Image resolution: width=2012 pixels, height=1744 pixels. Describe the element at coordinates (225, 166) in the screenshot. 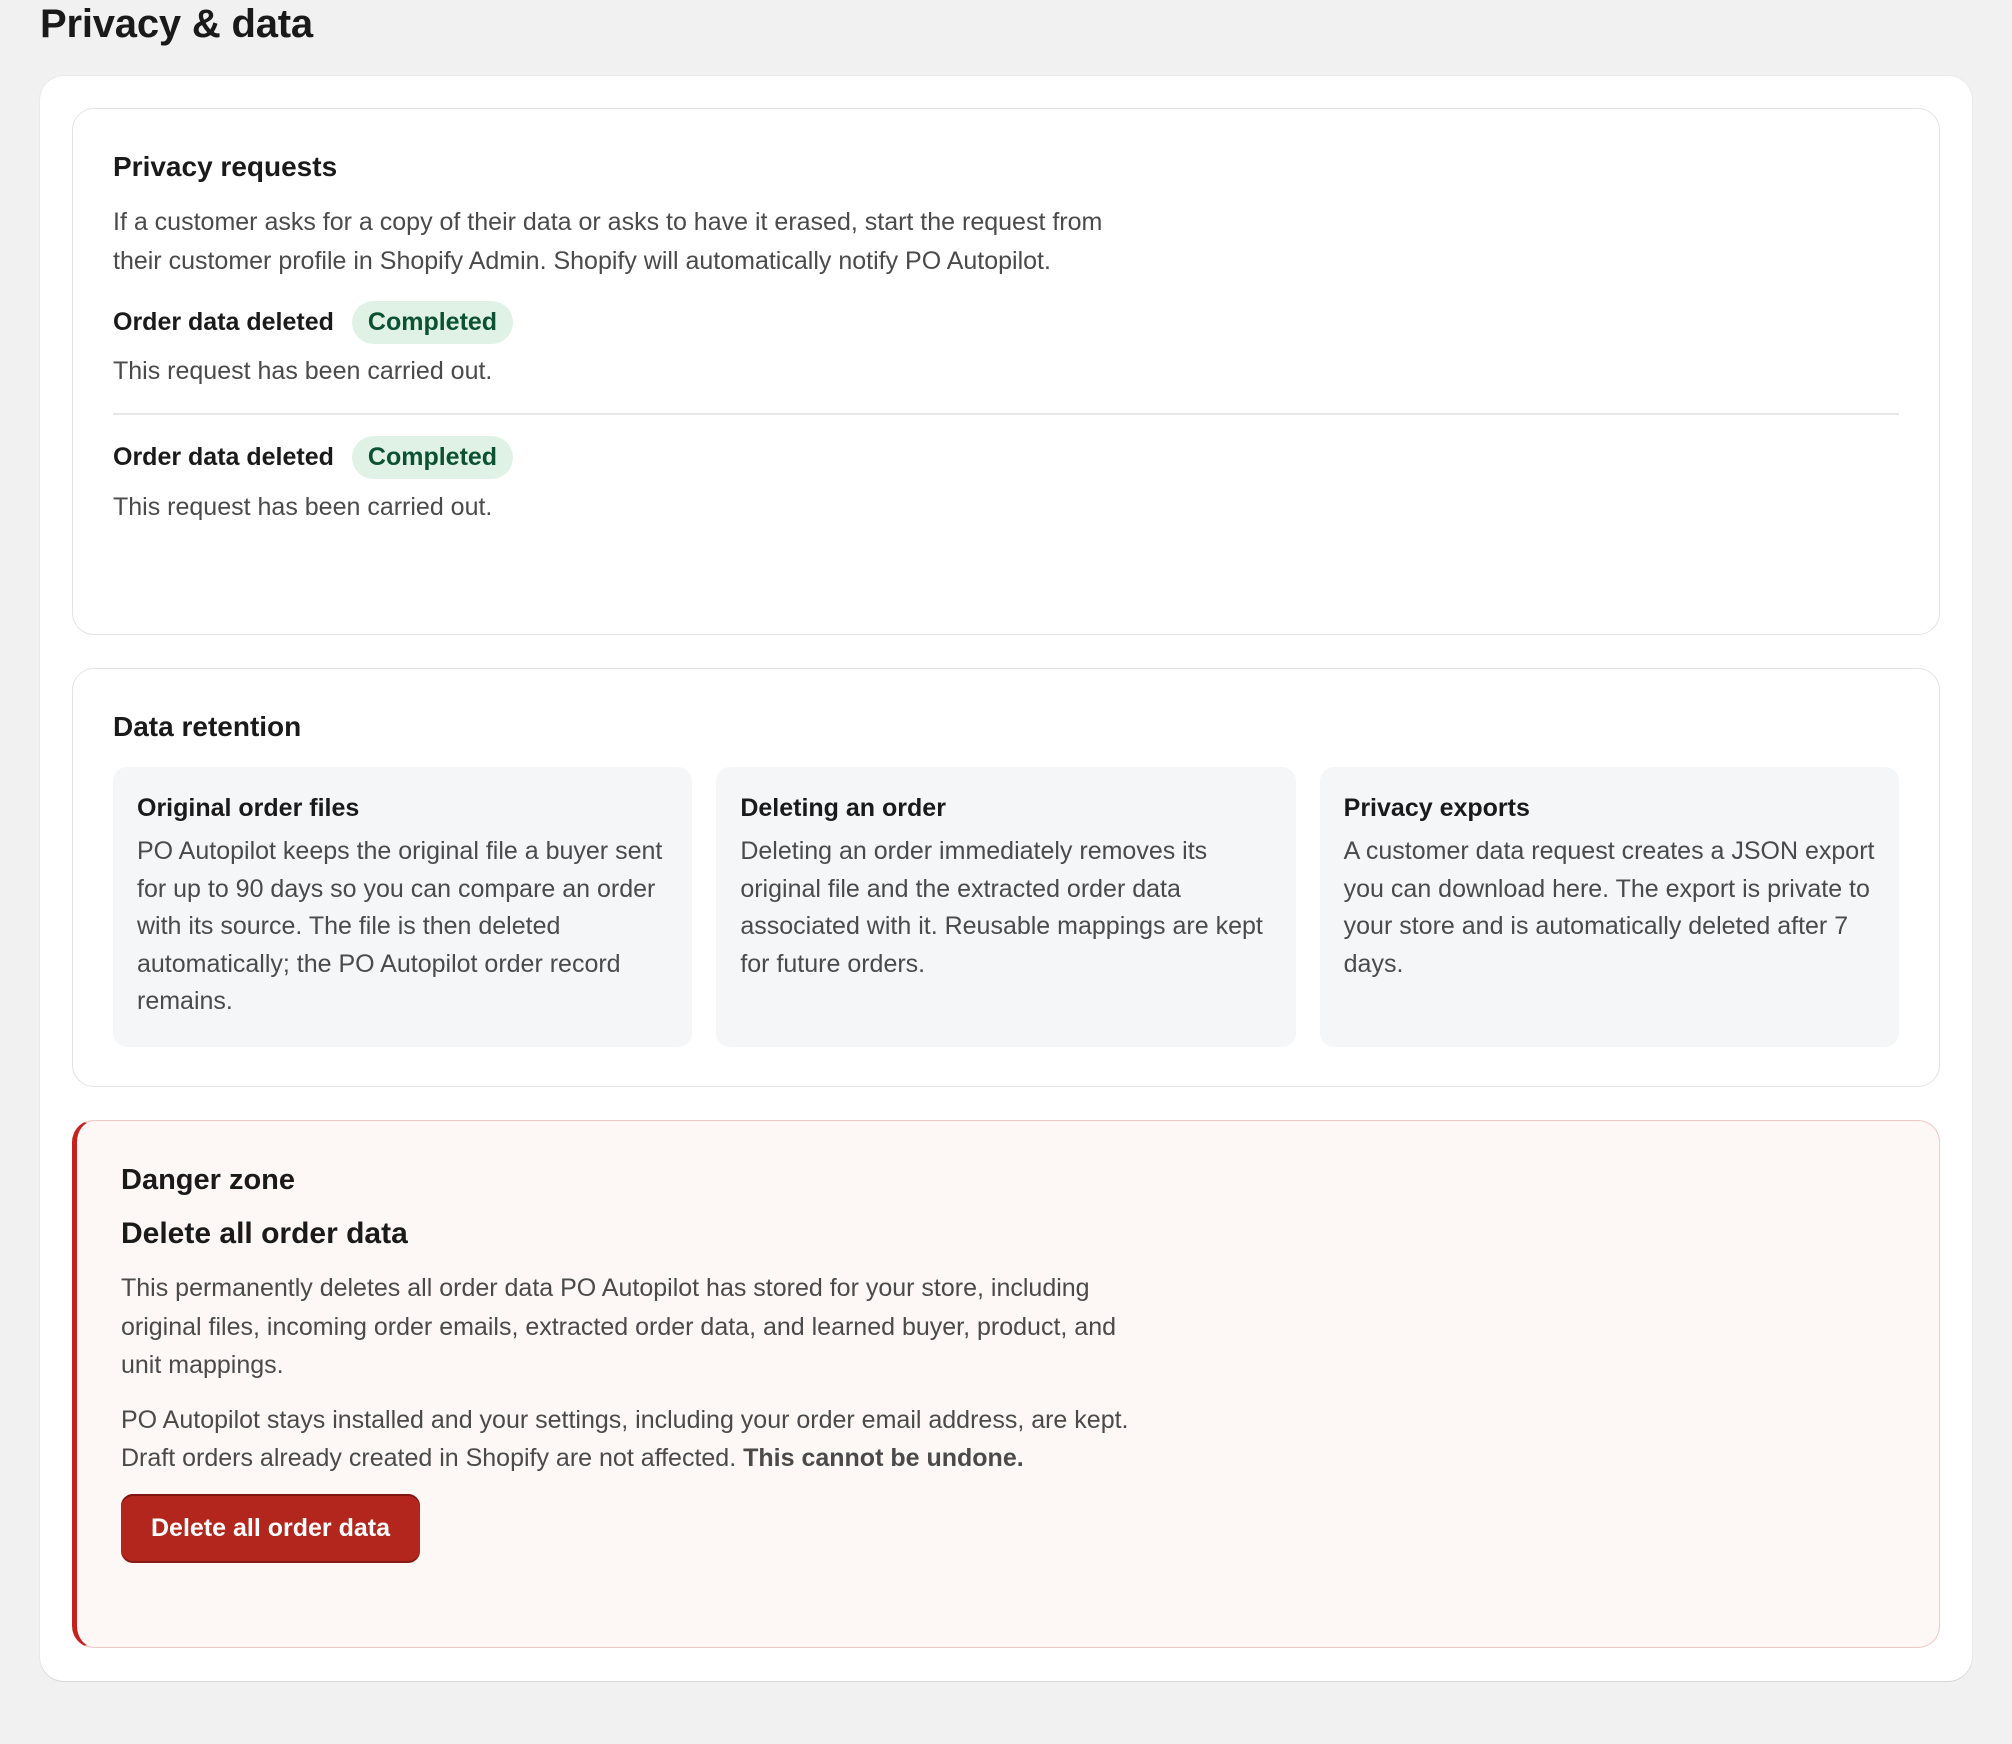

I see `privacy-requests-title: Privacy requests` at that location.